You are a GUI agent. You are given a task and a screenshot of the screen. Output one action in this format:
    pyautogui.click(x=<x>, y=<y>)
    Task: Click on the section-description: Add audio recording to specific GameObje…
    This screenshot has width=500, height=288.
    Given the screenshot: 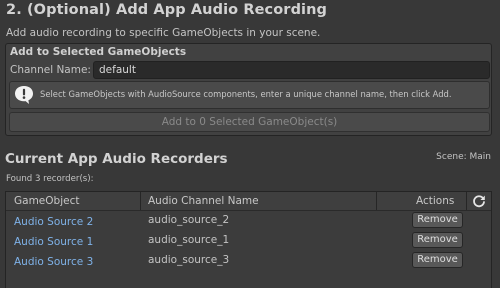 What is the action you would take?
    pyautogui.click(x=163, y=33)
    